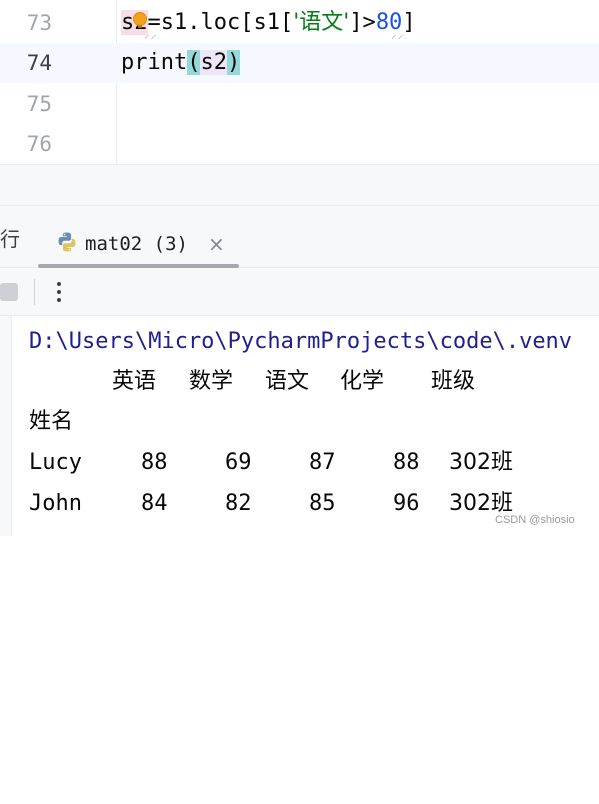 Image resolution: width=599 pixels, height=804 pixels. What do you see at coordinates (134, 381) in the screenshot?
I see `column-header: 英语` at bounding box center [134, 381].